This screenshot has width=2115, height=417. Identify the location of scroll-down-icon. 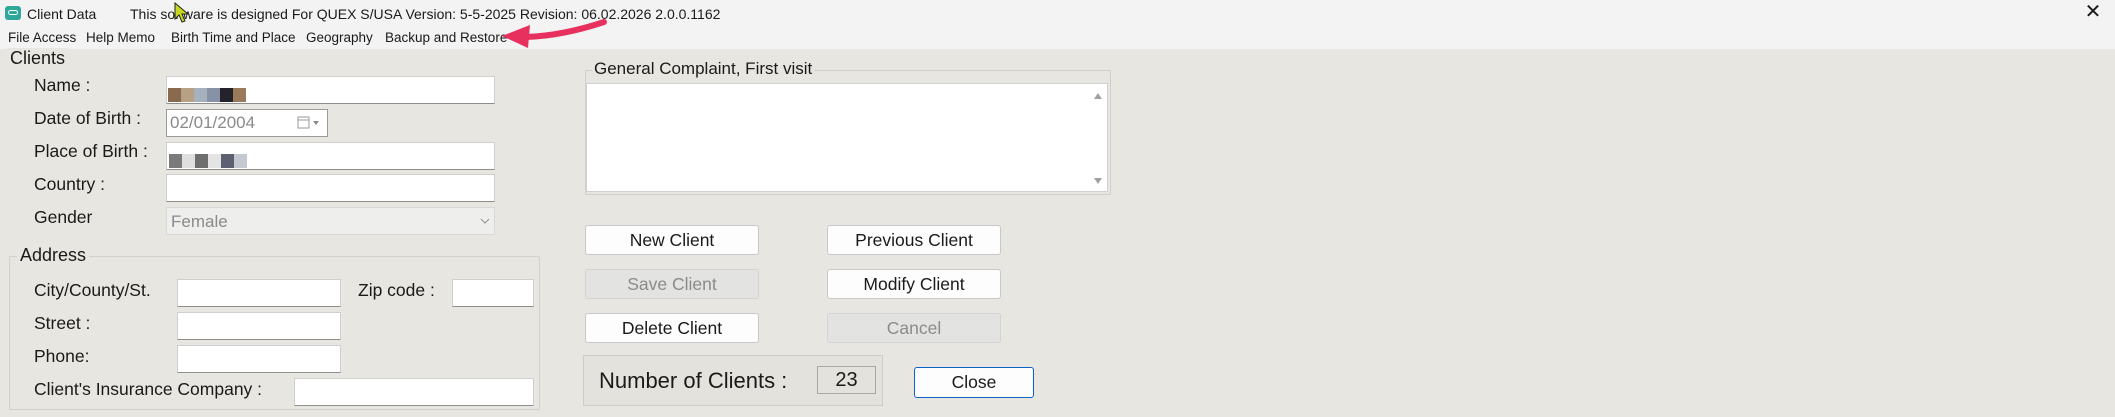
(1098, 181).